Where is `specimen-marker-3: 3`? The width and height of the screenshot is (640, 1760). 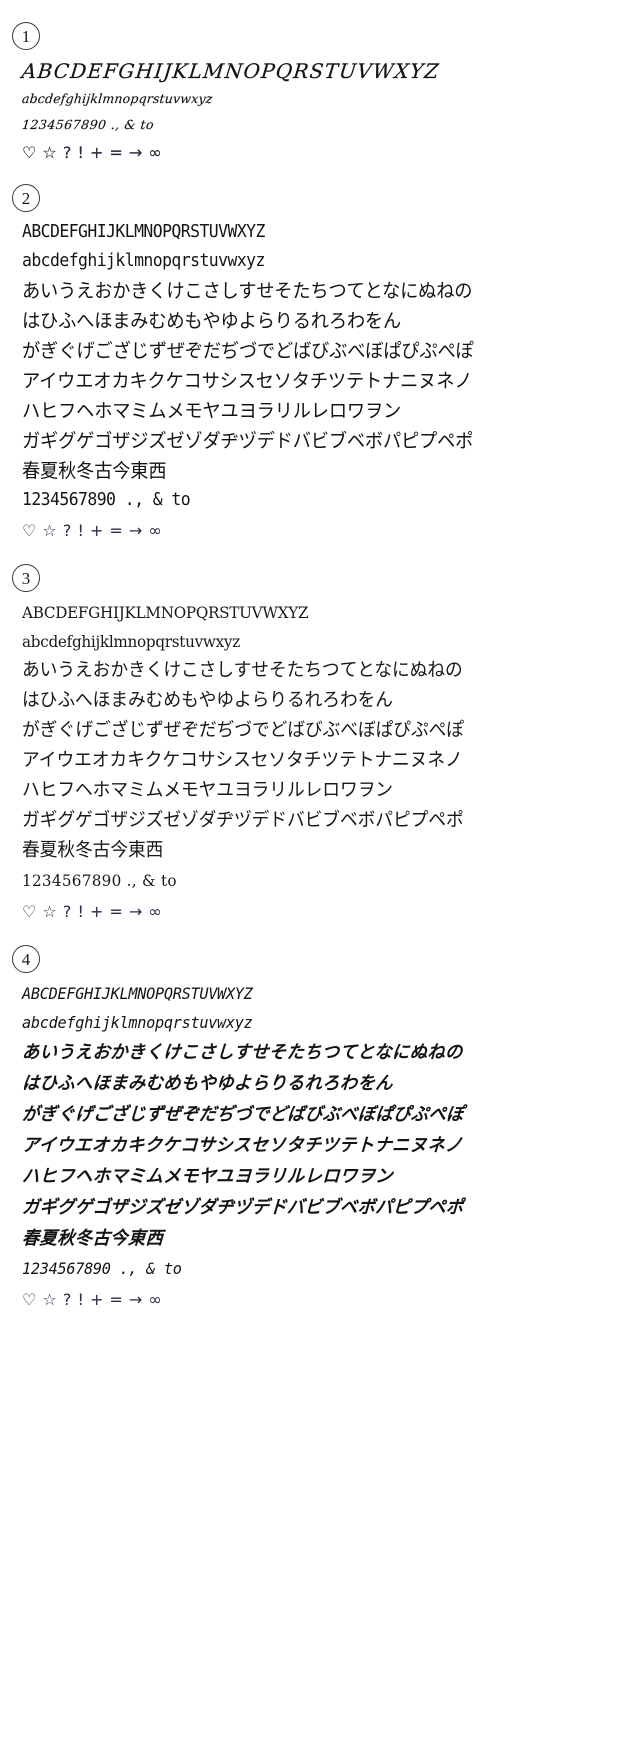 specimen-marker-3: 3 is located at coordinates (26, 578).